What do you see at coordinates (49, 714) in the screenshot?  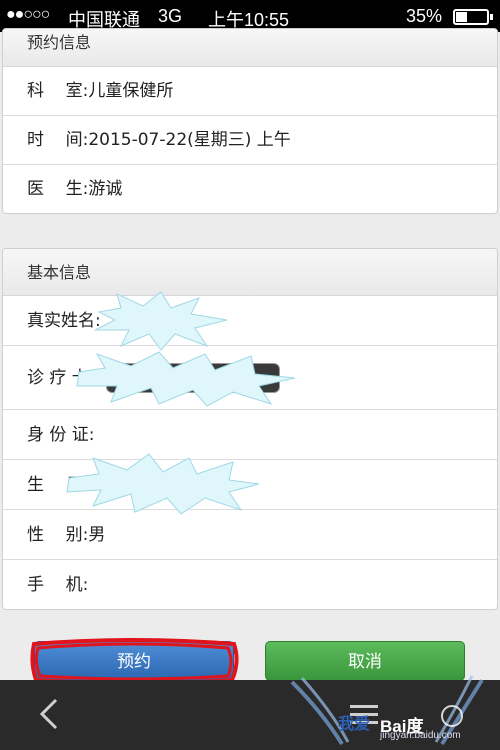 I see `back-arrow-icon` at bounding box center [49, 714].